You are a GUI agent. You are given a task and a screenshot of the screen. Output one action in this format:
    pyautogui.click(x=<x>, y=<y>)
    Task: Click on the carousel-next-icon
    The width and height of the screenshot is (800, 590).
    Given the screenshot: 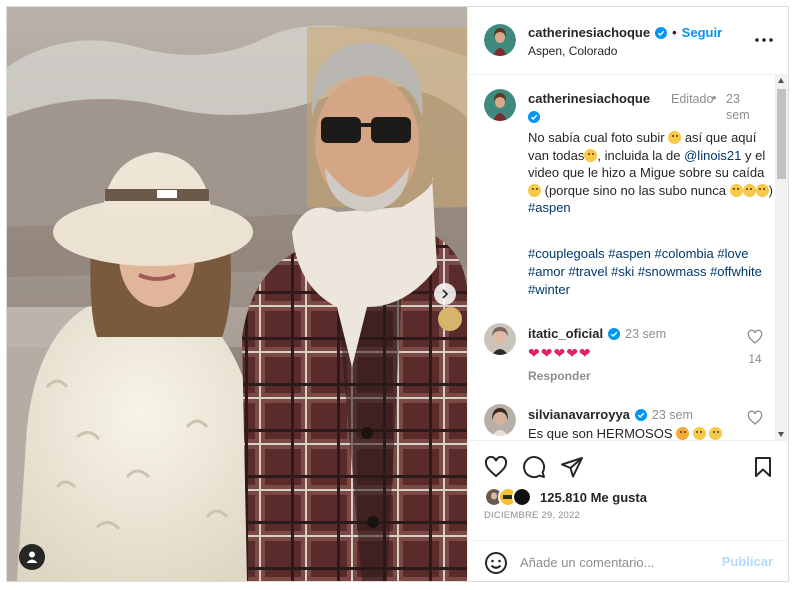 What is the action you would take?
    pyautogui.click(x=445, y=294)
    